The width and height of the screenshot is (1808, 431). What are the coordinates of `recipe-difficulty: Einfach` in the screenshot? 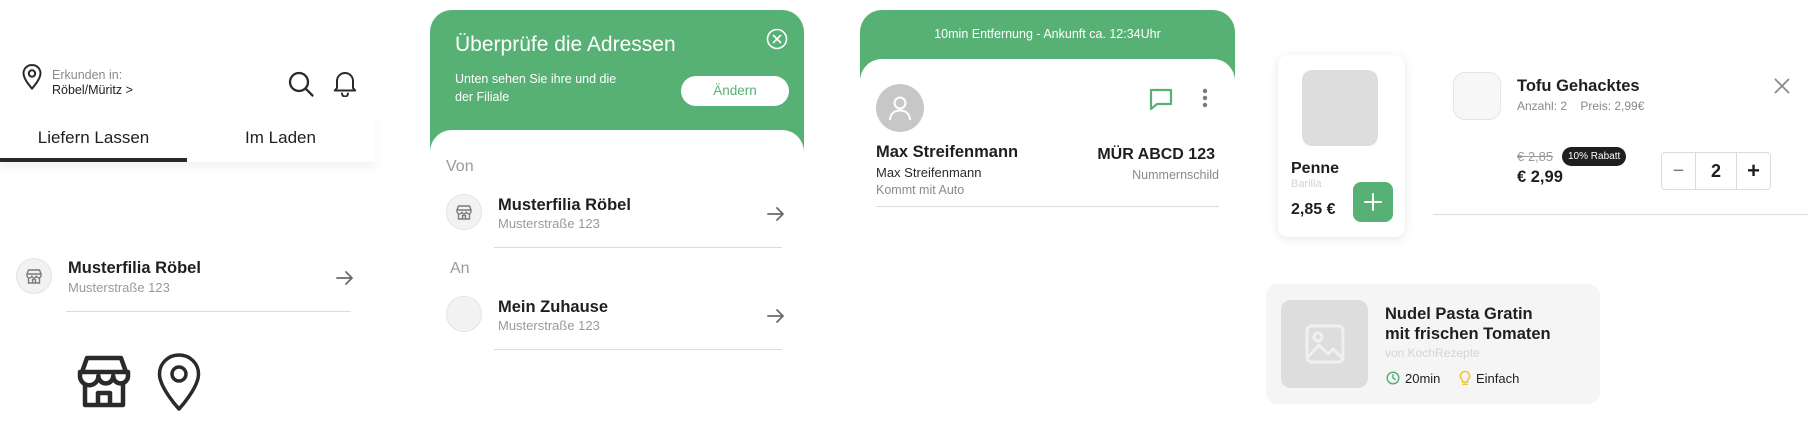 It's located at (1498, 378).